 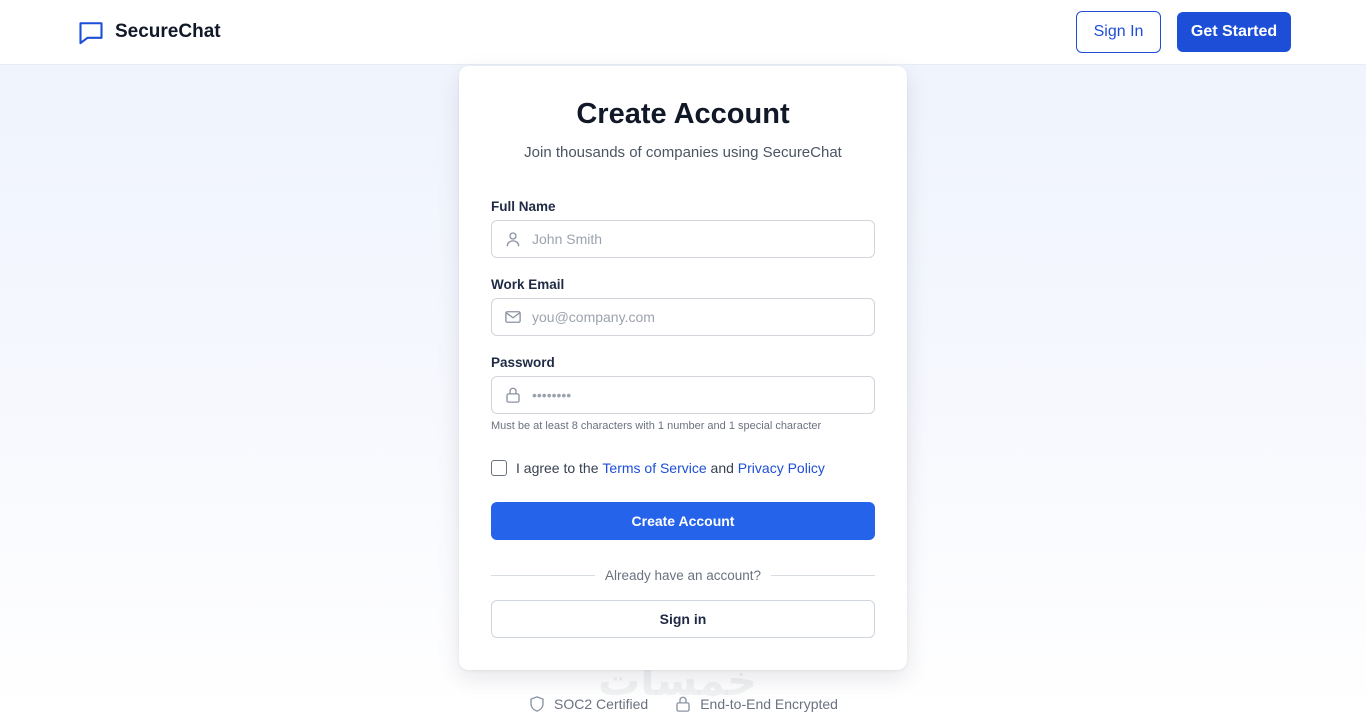 I want to click on work-email-input, so click(x=697, y=317).